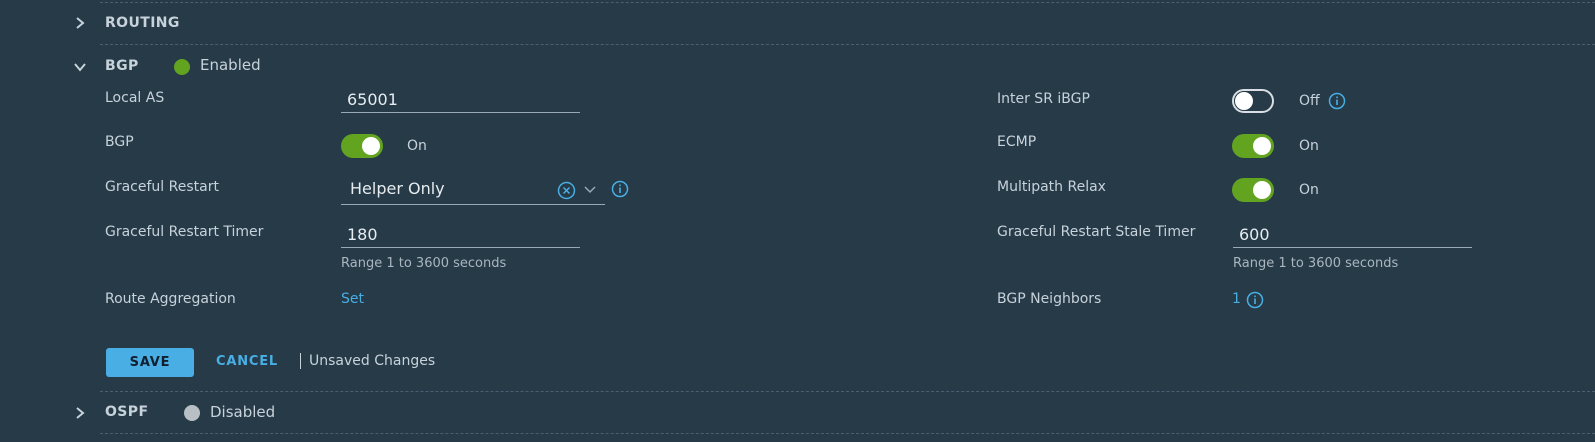 The image size is (1595, 442). I want to click on graceful-restart-timer-input: 180, so click(460, 236).